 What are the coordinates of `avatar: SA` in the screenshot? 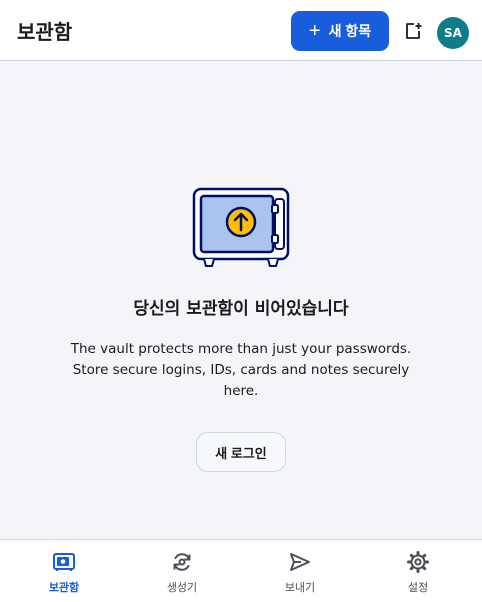 It's located at (453, 33).